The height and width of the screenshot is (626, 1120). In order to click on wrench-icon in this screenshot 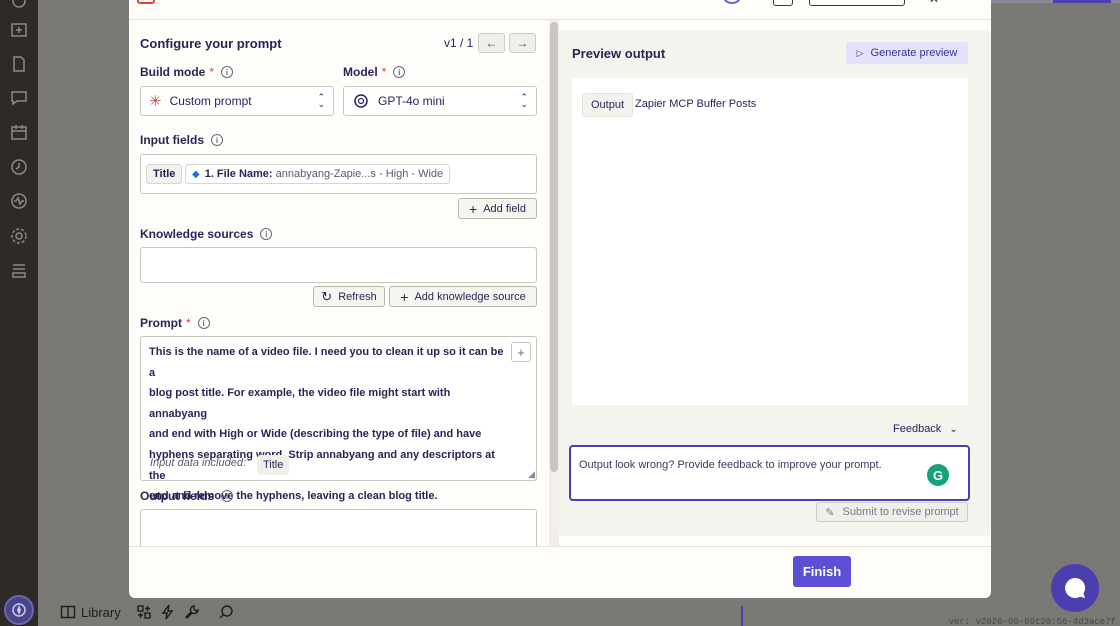, I will do `click(192, 612)`.